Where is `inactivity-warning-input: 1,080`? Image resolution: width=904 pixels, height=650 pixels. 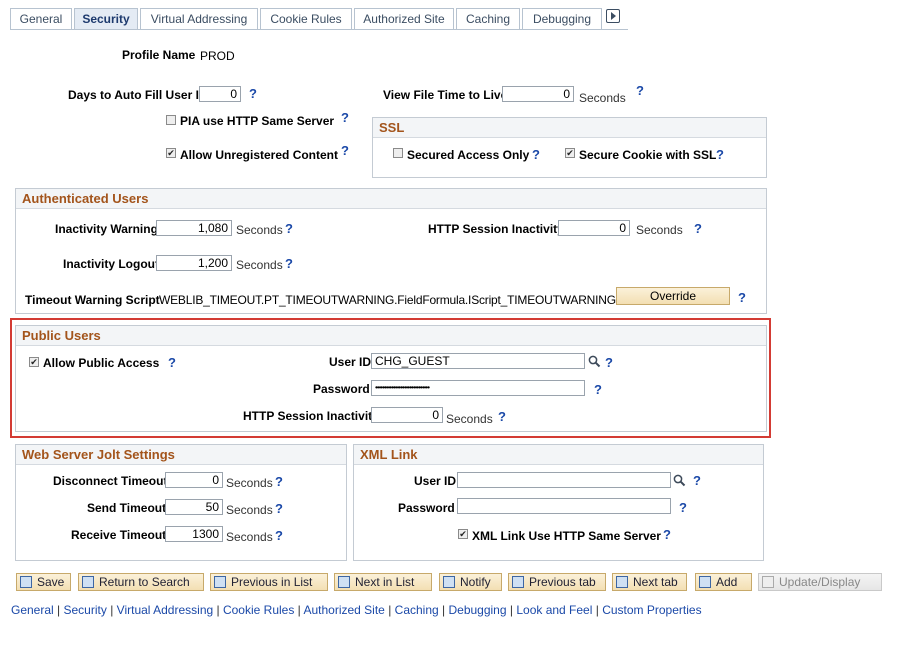
inactivity-warning-input: 1,080 is located at coordinates (194, 228).